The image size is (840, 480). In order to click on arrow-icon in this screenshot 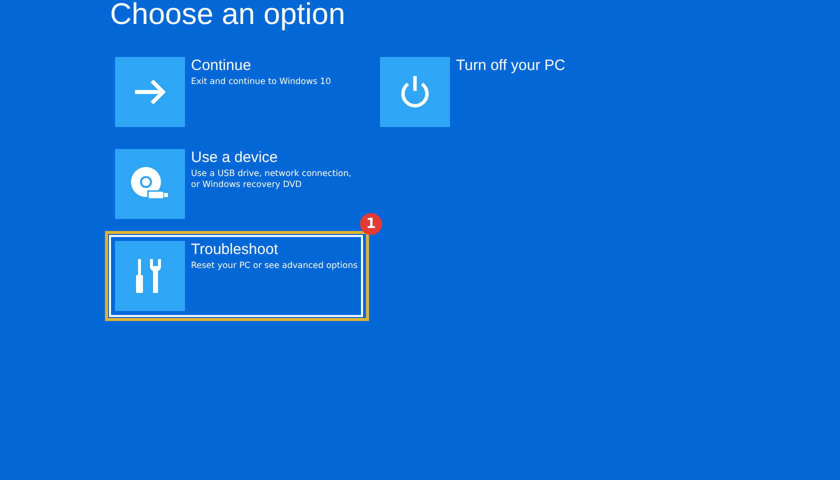, I will do `click(150, 92)`.